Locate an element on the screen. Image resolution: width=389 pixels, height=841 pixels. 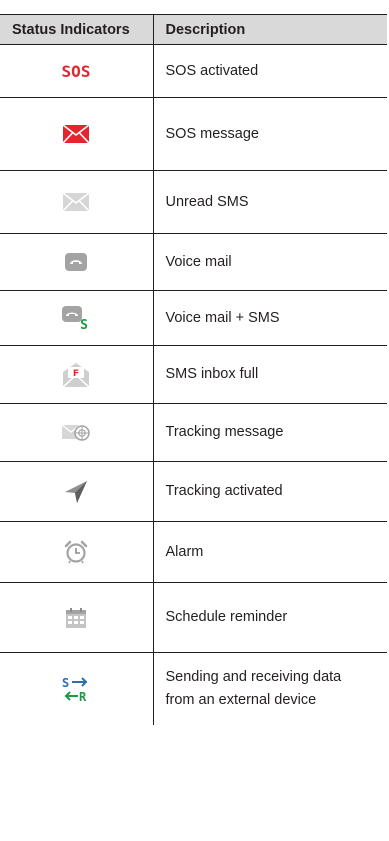
header-description: Description is located at coordinates (269, 29).